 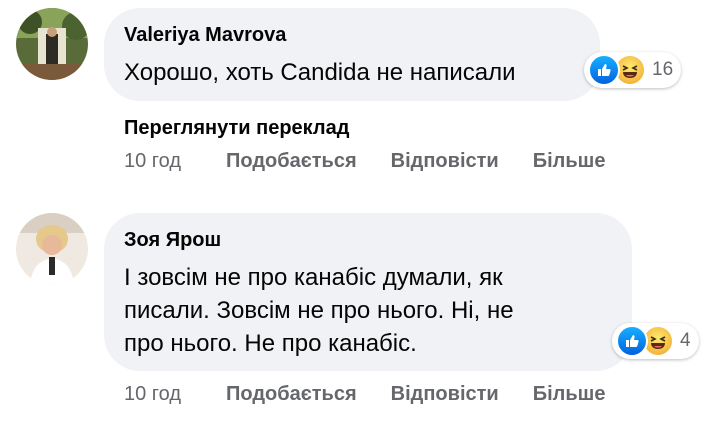 I want to click on reaction-count: 16, so click(x=663, y=69).